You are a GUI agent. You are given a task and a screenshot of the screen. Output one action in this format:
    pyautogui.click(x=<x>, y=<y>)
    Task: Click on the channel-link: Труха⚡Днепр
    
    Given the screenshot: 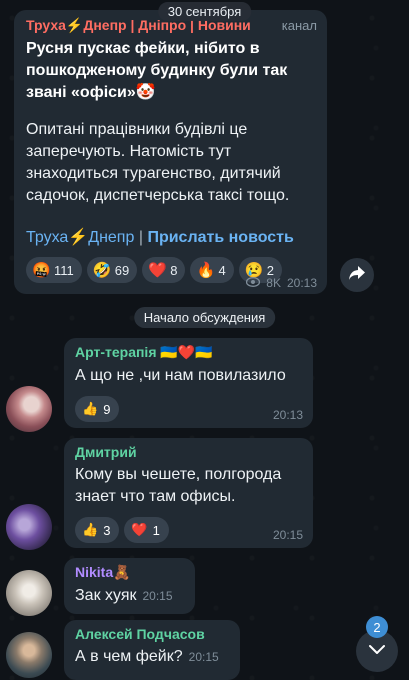 What is the action you would take?
    pyautogui.click(x=80, y=237)
    